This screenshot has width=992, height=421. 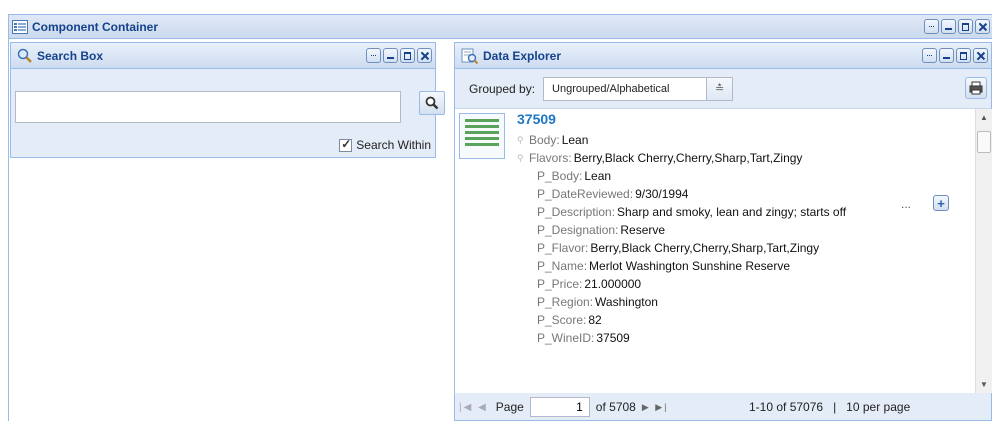 What do you see at coordinates (502, 88) in the screenshot?
I see `grouped-by-label: Grouped by:` at bounding box center [502, 88].